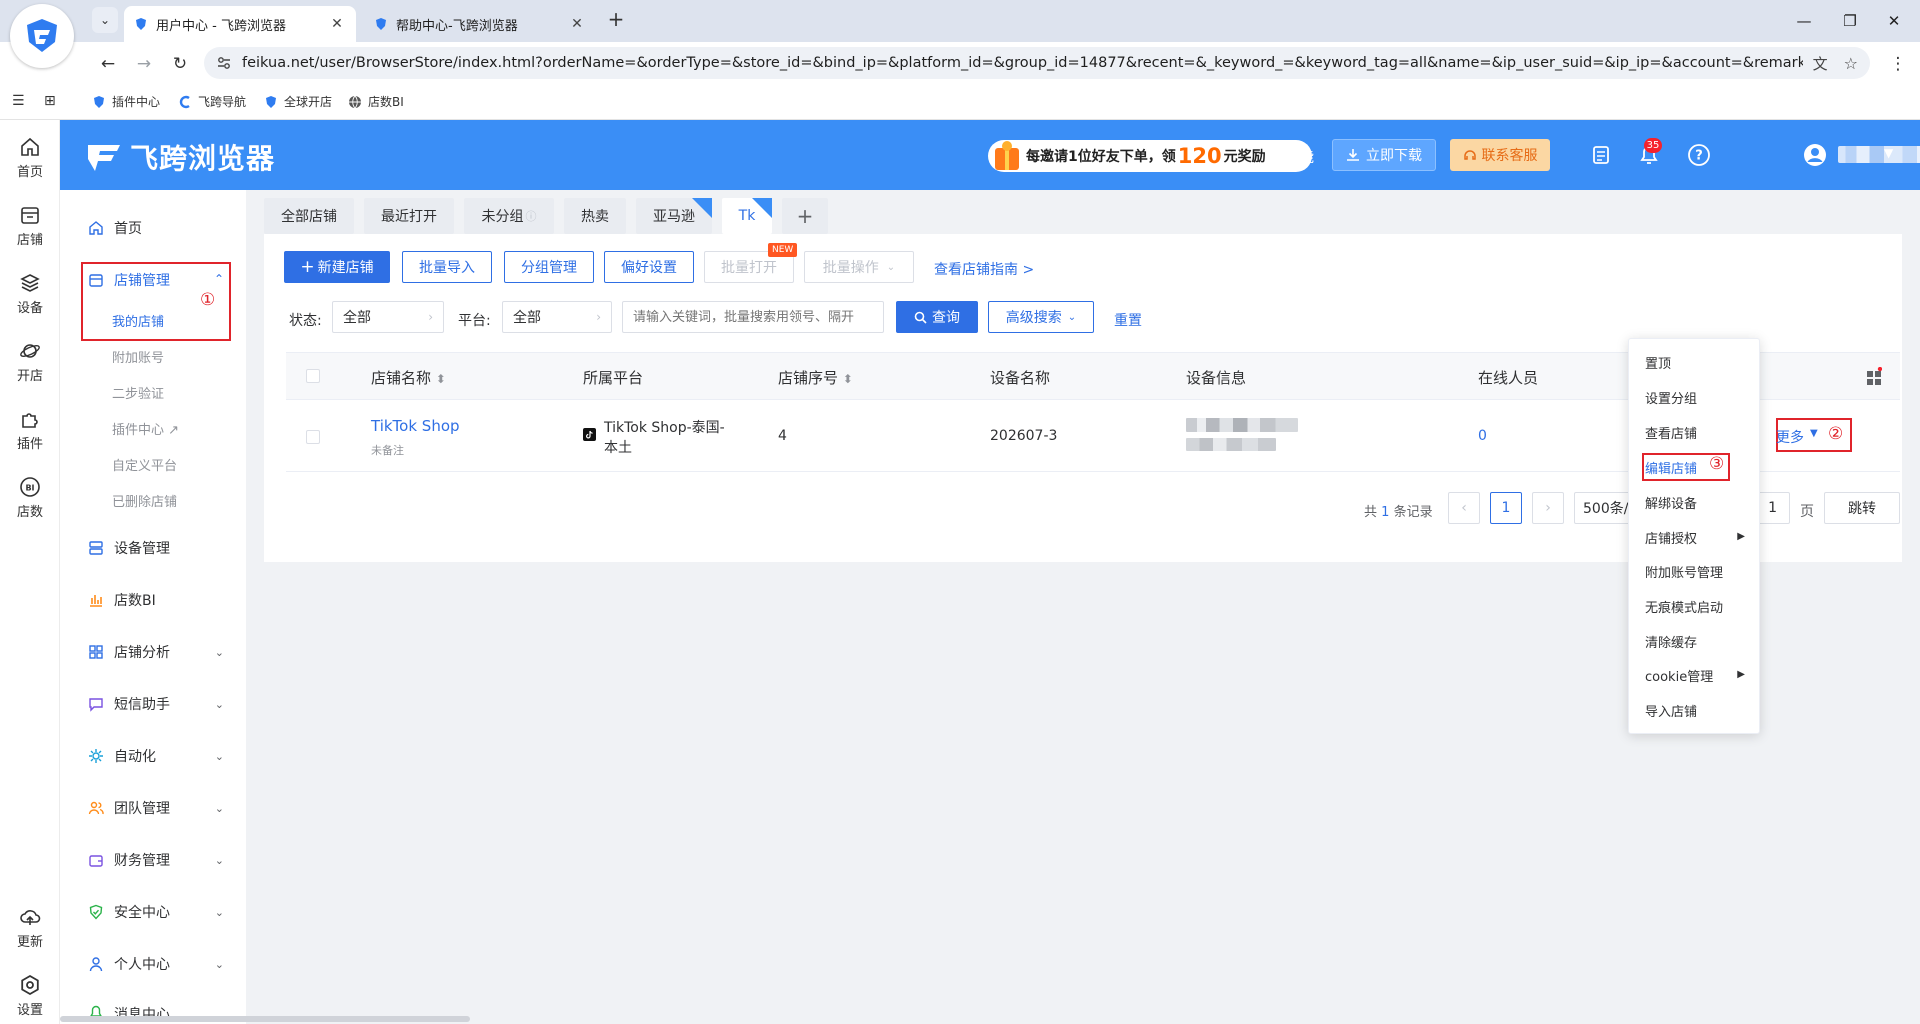 This screenshot has height=1024, width=1920. What do you see at coordinates (753, 317) in the screenshot?
I see `keyword-search-input` at bounding box center [753, 317].